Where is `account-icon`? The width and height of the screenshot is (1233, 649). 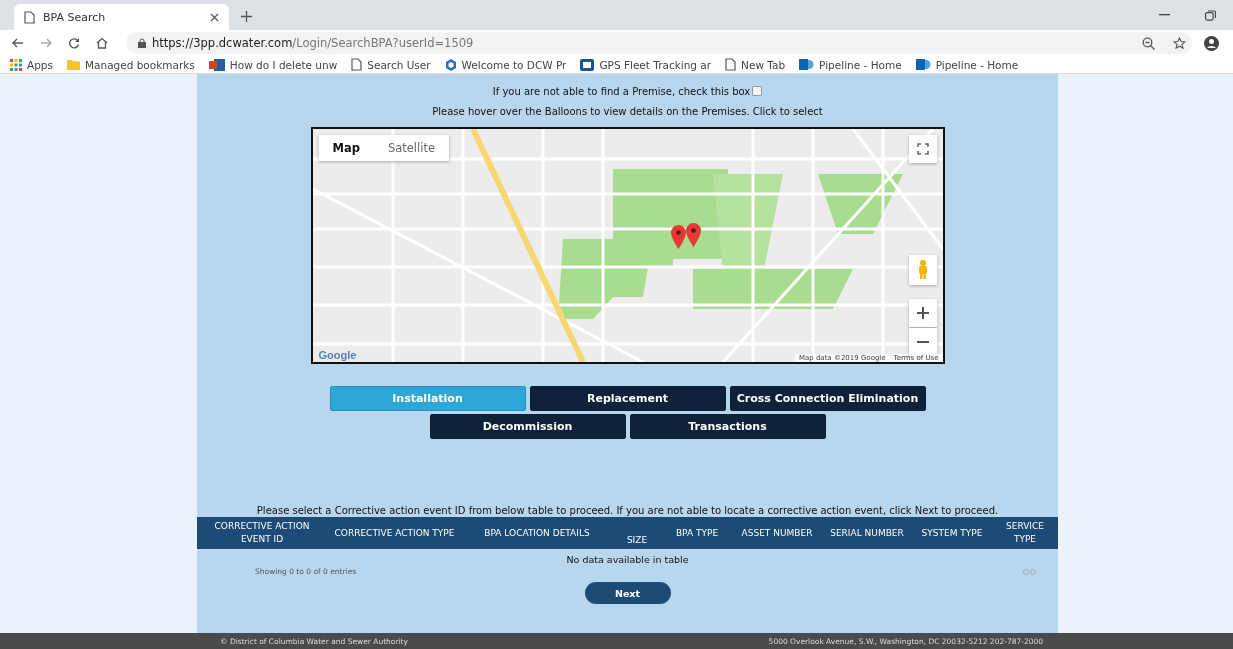
account-icon is located at coordinates (1211, 43).